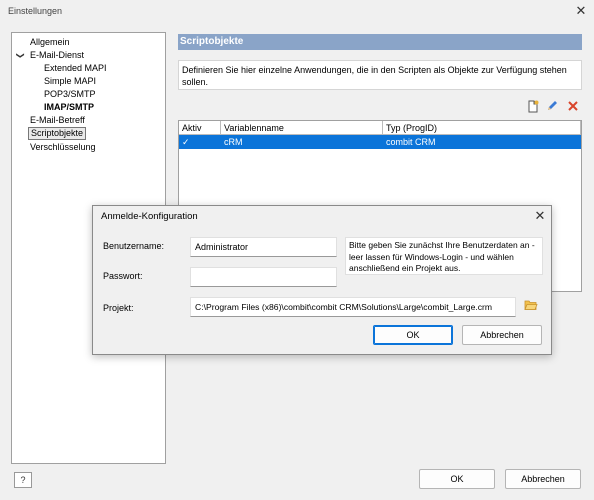 The image size is (594, 500). I want to click on username-label: Benutzername:, so click(134, 246).